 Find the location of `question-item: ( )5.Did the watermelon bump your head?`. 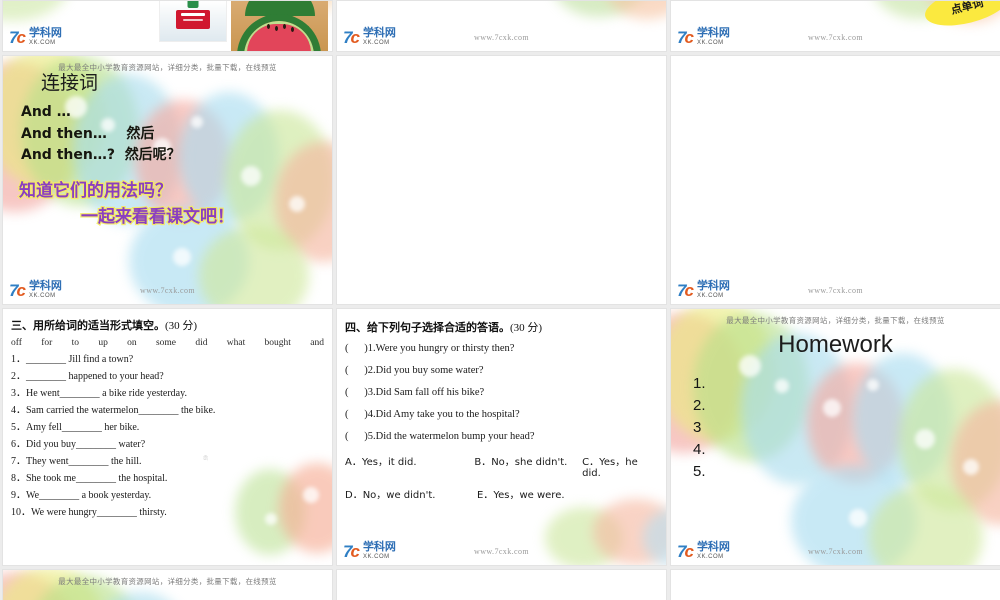

question-item: ( )5.Did the watermelon bump your head? is located at coordinates (440, 437).